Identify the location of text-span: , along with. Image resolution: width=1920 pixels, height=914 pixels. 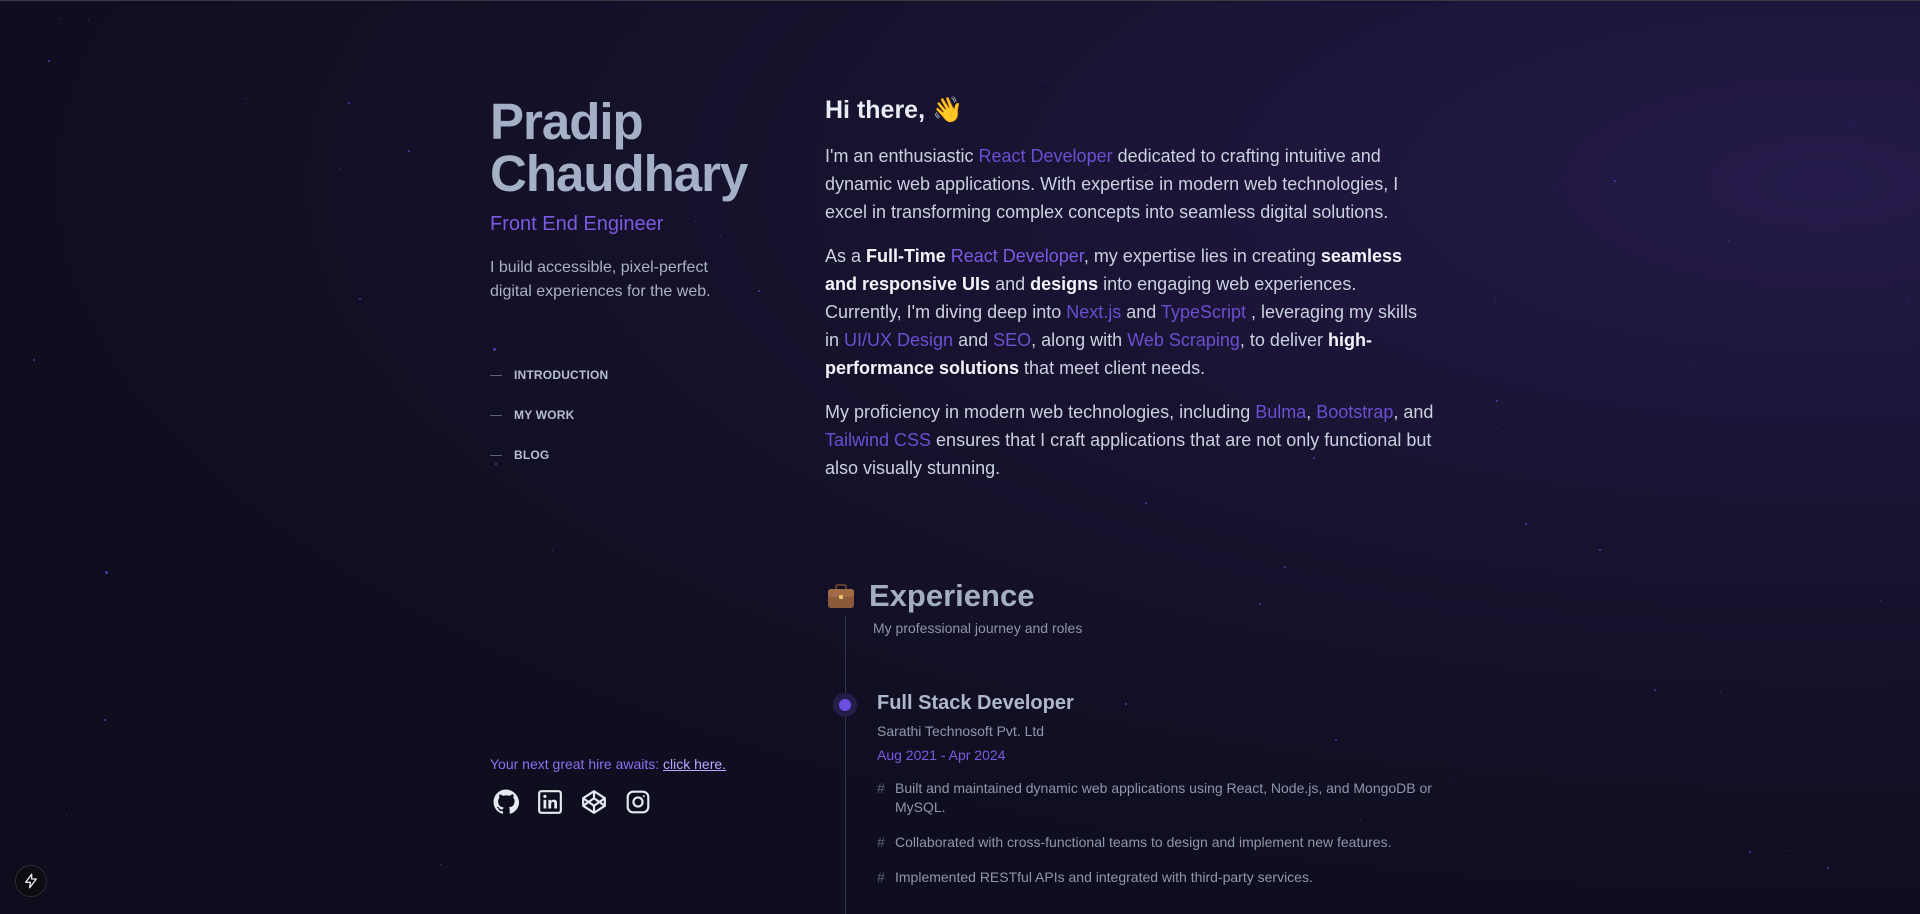
(1079, 340).